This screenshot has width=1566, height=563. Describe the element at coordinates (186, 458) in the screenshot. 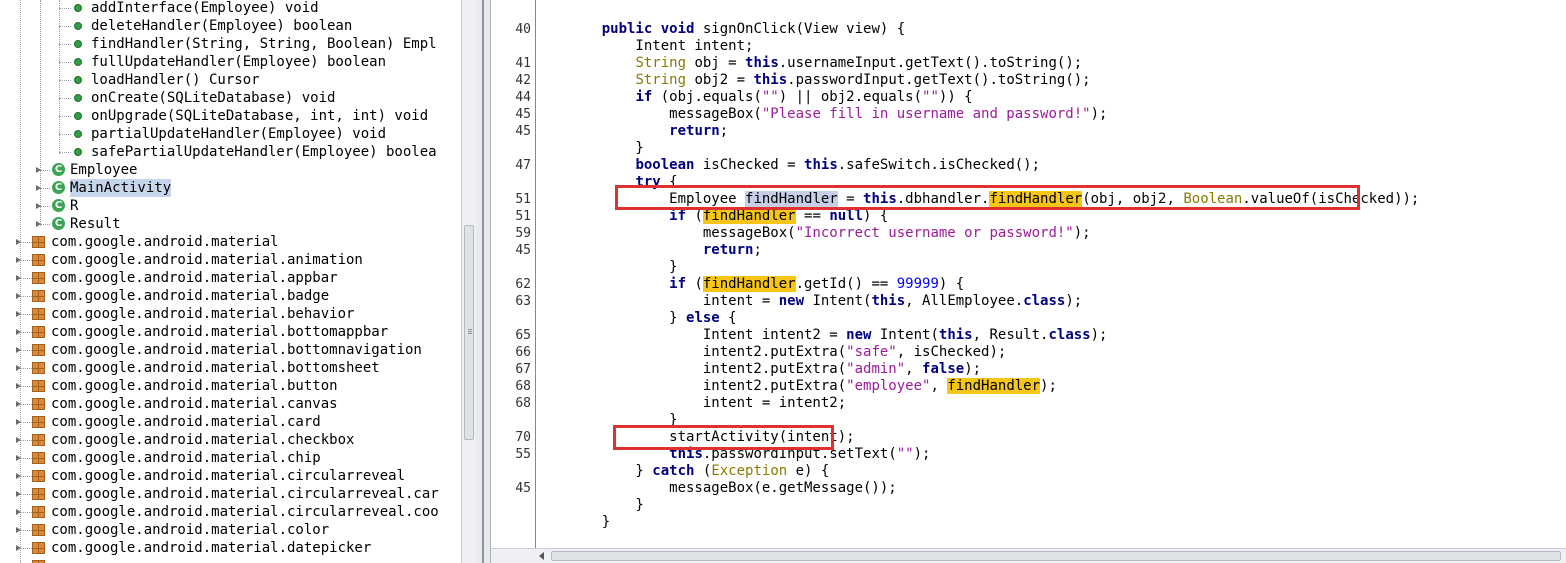

I see `tree-package-label: com.google.android.material.chip` at that location.